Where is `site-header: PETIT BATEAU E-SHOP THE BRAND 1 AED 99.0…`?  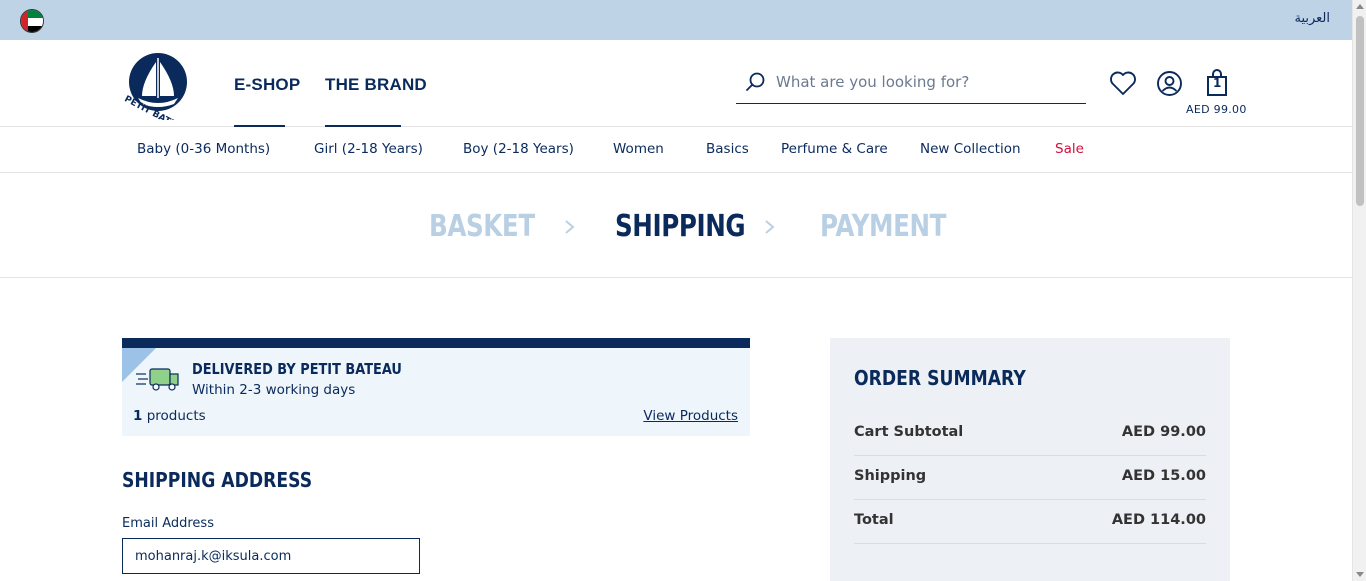
site-header: PETIT BATEAU E-SHOP THE BRAND 1 AED 99.0… is located at coordinates (676, 83).